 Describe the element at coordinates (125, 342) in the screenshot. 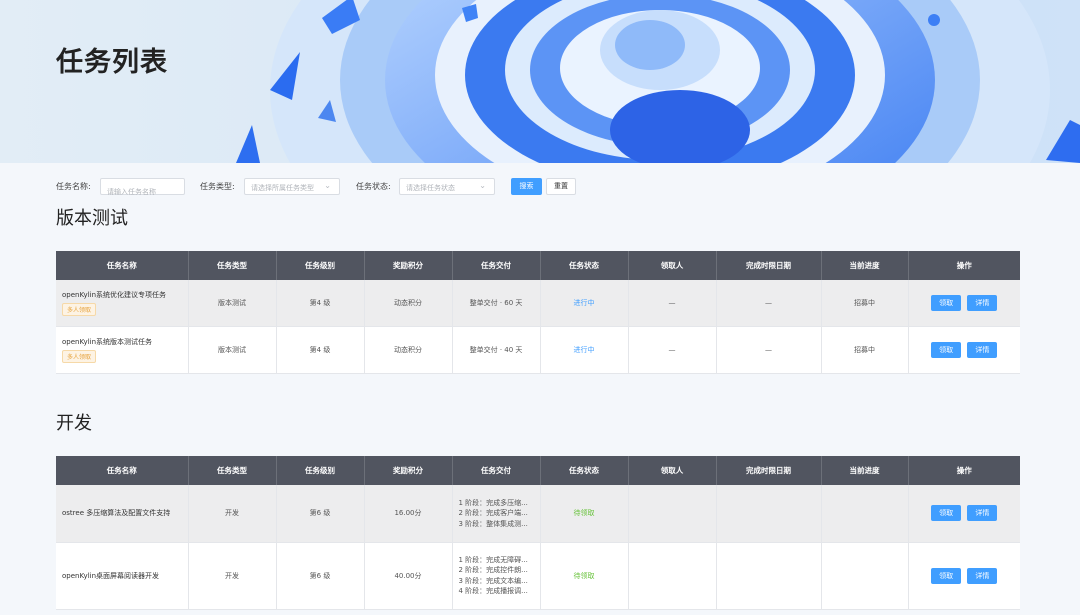

I see `task-name: openKylin系统版本测试任务` at that location.